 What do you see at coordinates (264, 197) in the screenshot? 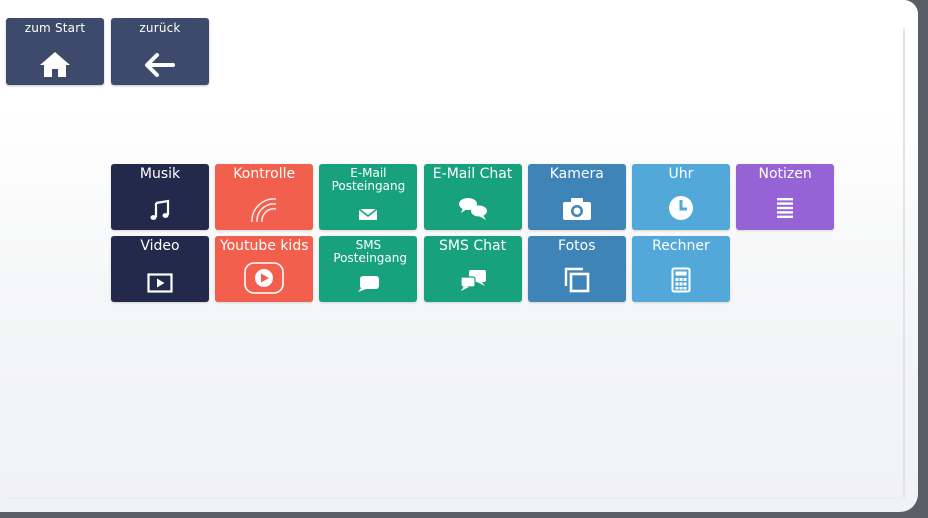
I see `tile-kontrolle: Kontrolle` at bounding box center [264, 197].